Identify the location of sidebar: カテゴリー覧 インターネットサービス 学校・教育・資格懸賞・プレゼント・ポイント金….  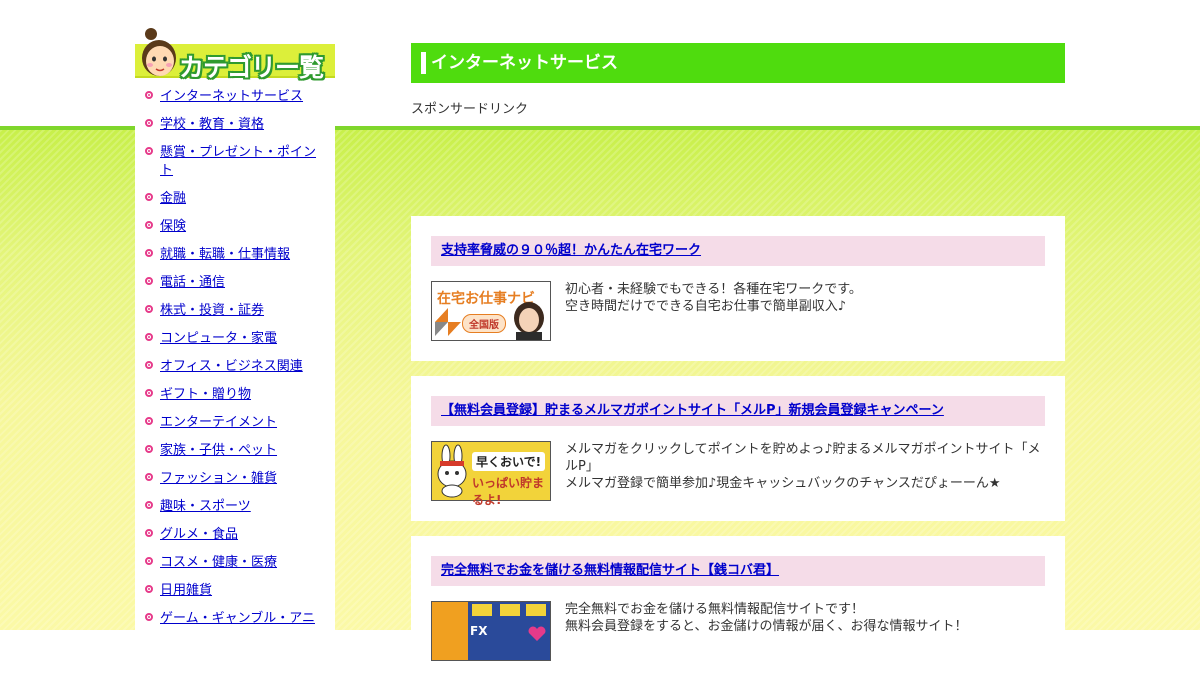
(235, 336).